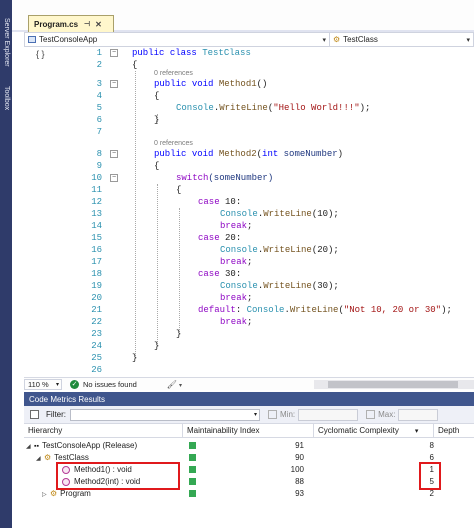 The image size is (474, 528). I want to click on code-metrics-toolbar: Filter: ▾ Min: Max:, so click(249, 415).